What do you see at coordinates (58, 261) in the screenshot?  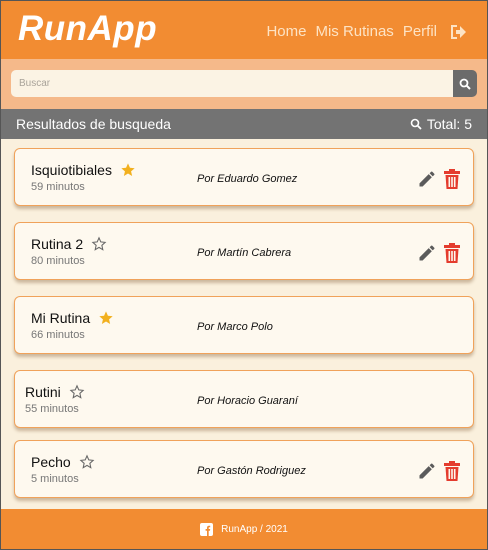 I see `routine-duration: 80 minutos` at bounding box center [58, 261].